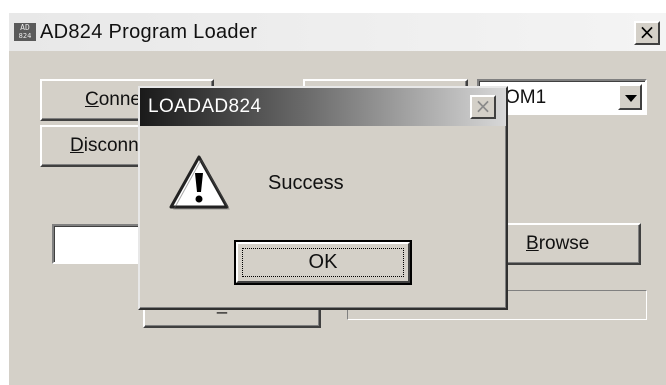  I want to click on ok-label: OK, so click(323, 262).